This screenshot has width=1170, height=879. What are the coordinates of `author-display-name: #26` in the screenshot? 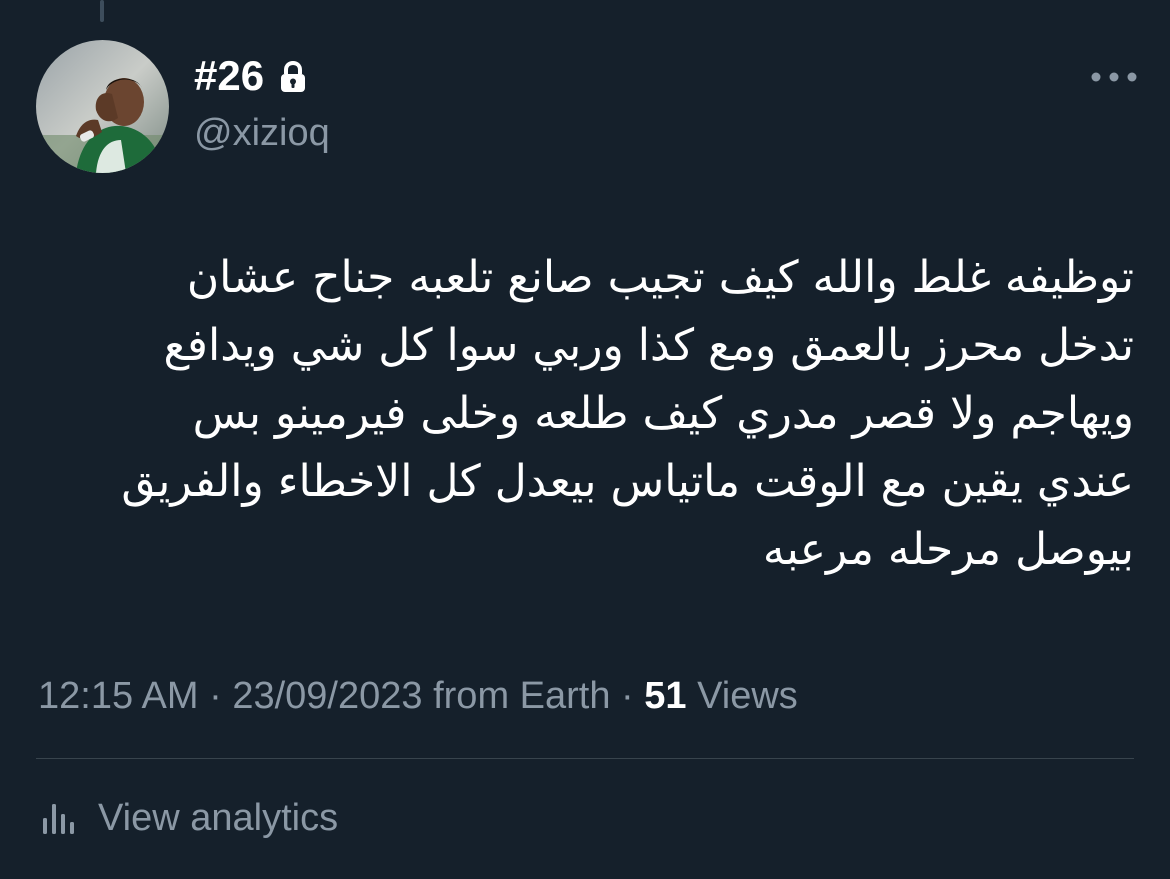 It's located at (229, 76).